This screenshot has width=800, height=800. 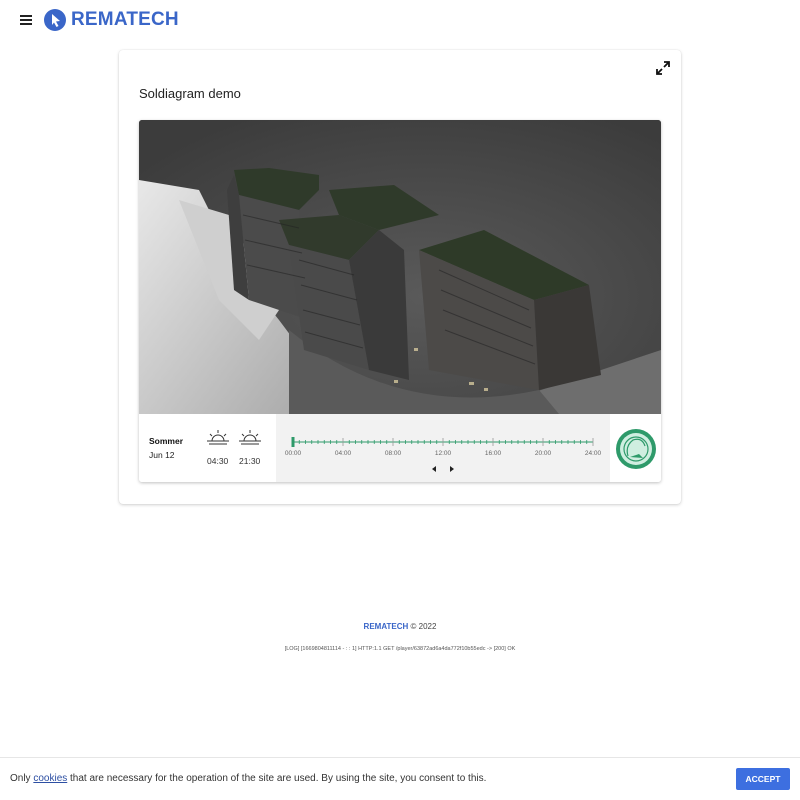 What do you see at coordinates (386, 626) in the screenshot?
I see `footer-brand: REMATECH` at bounding box center [386, 626].